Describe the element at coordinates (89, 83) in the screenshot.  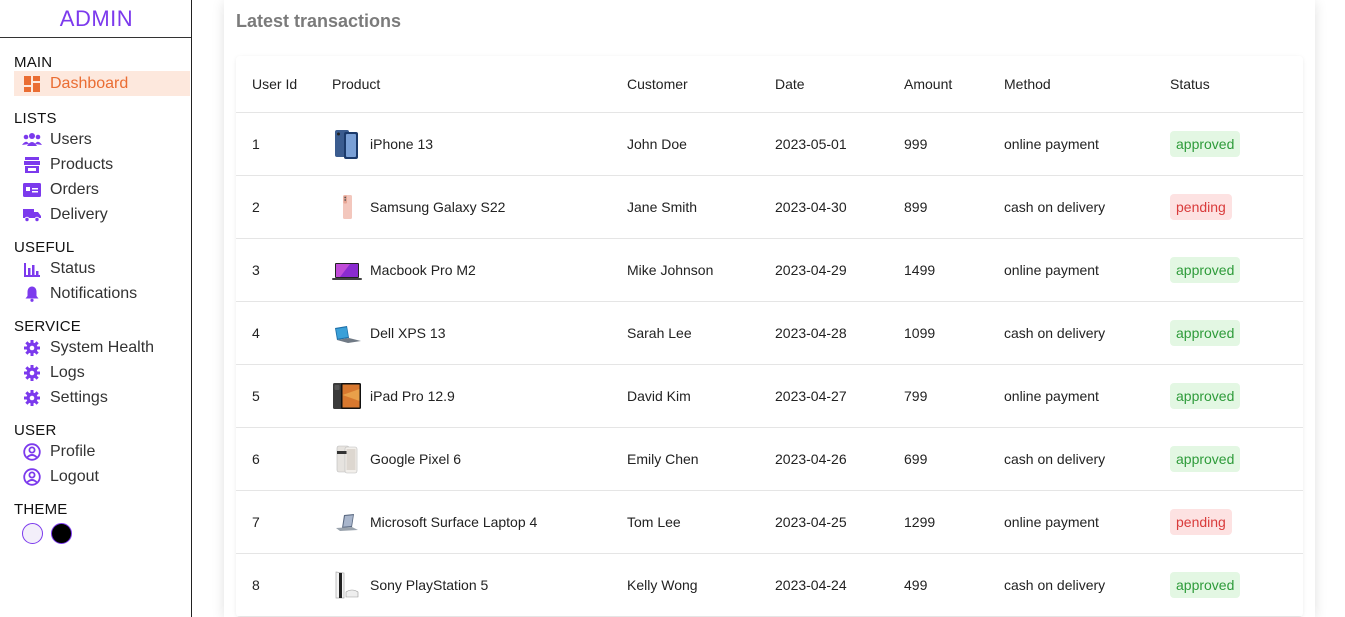
I see `sidebar-item-label: Dashboard` at that location.